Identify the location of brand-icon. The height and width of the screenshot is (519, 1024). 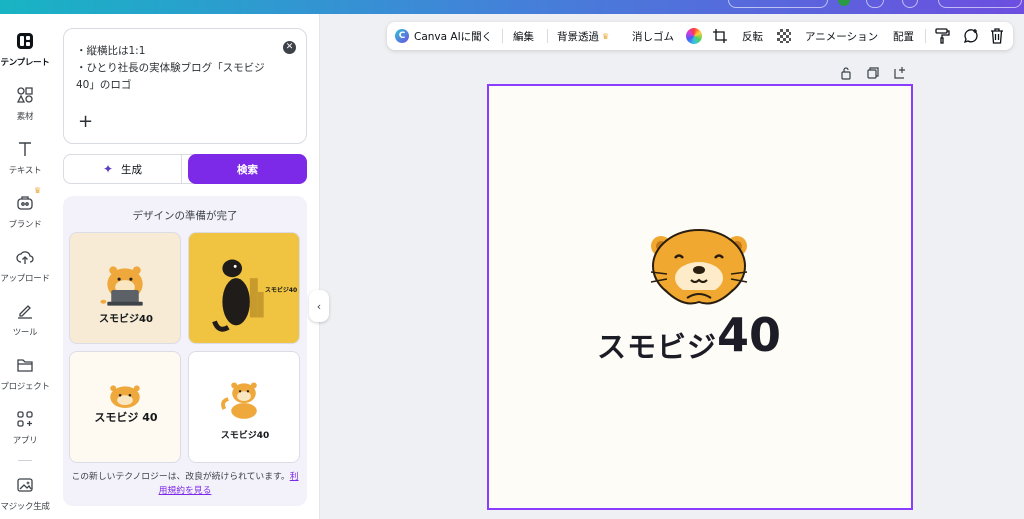
(25, 203).